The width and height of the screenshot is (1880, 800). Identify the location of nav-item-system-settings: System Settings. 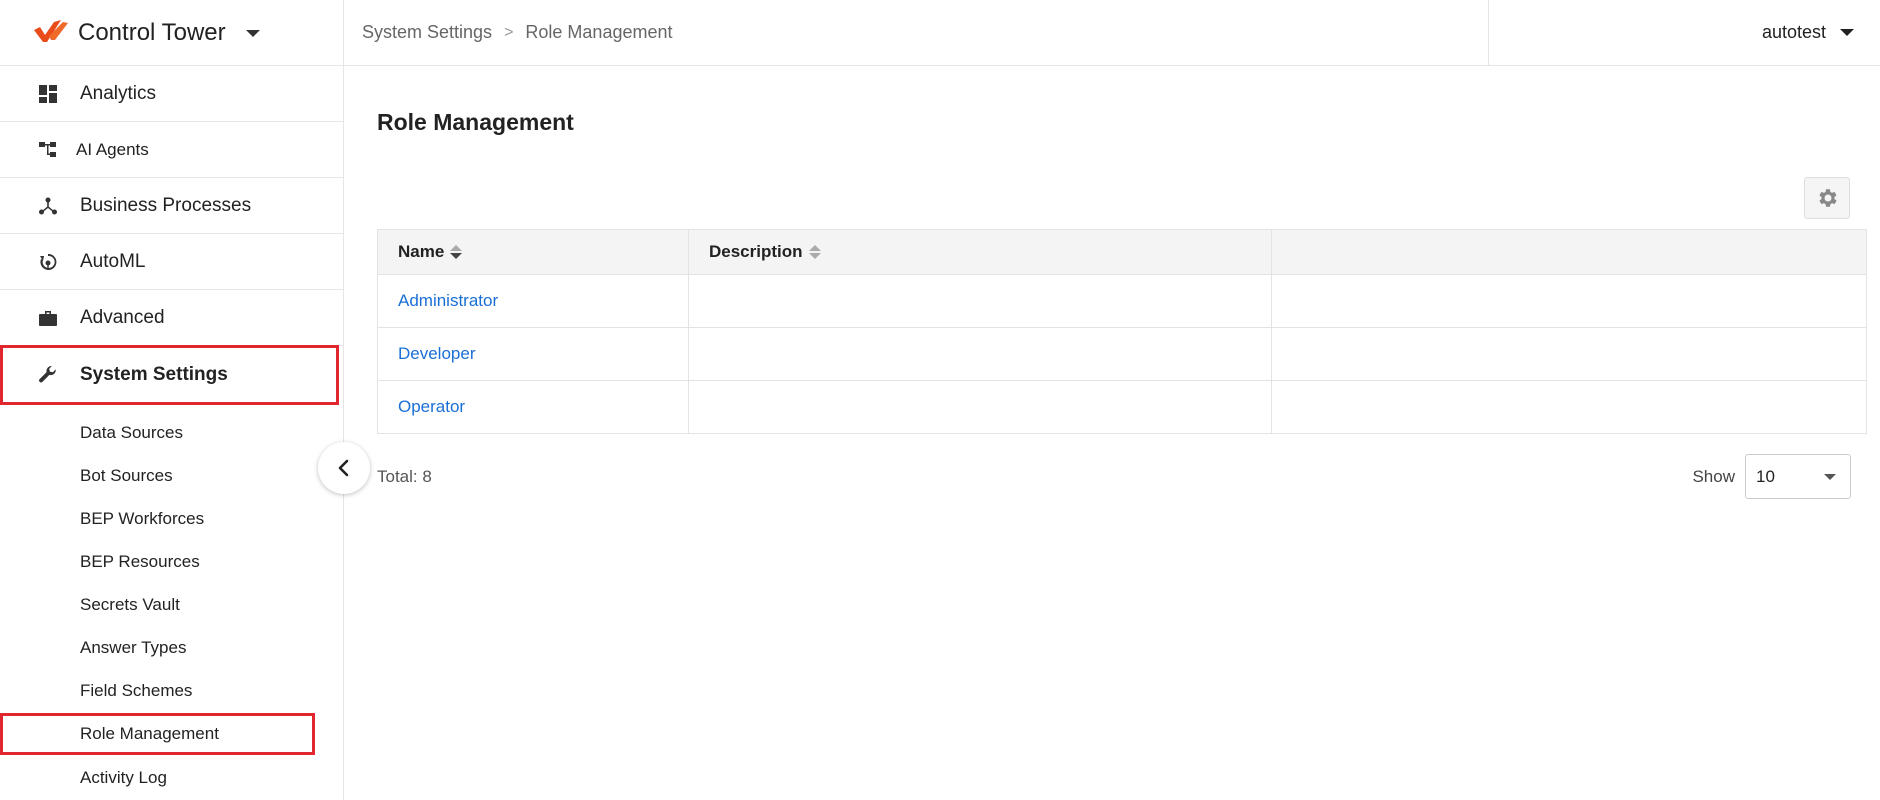
(169, 375).